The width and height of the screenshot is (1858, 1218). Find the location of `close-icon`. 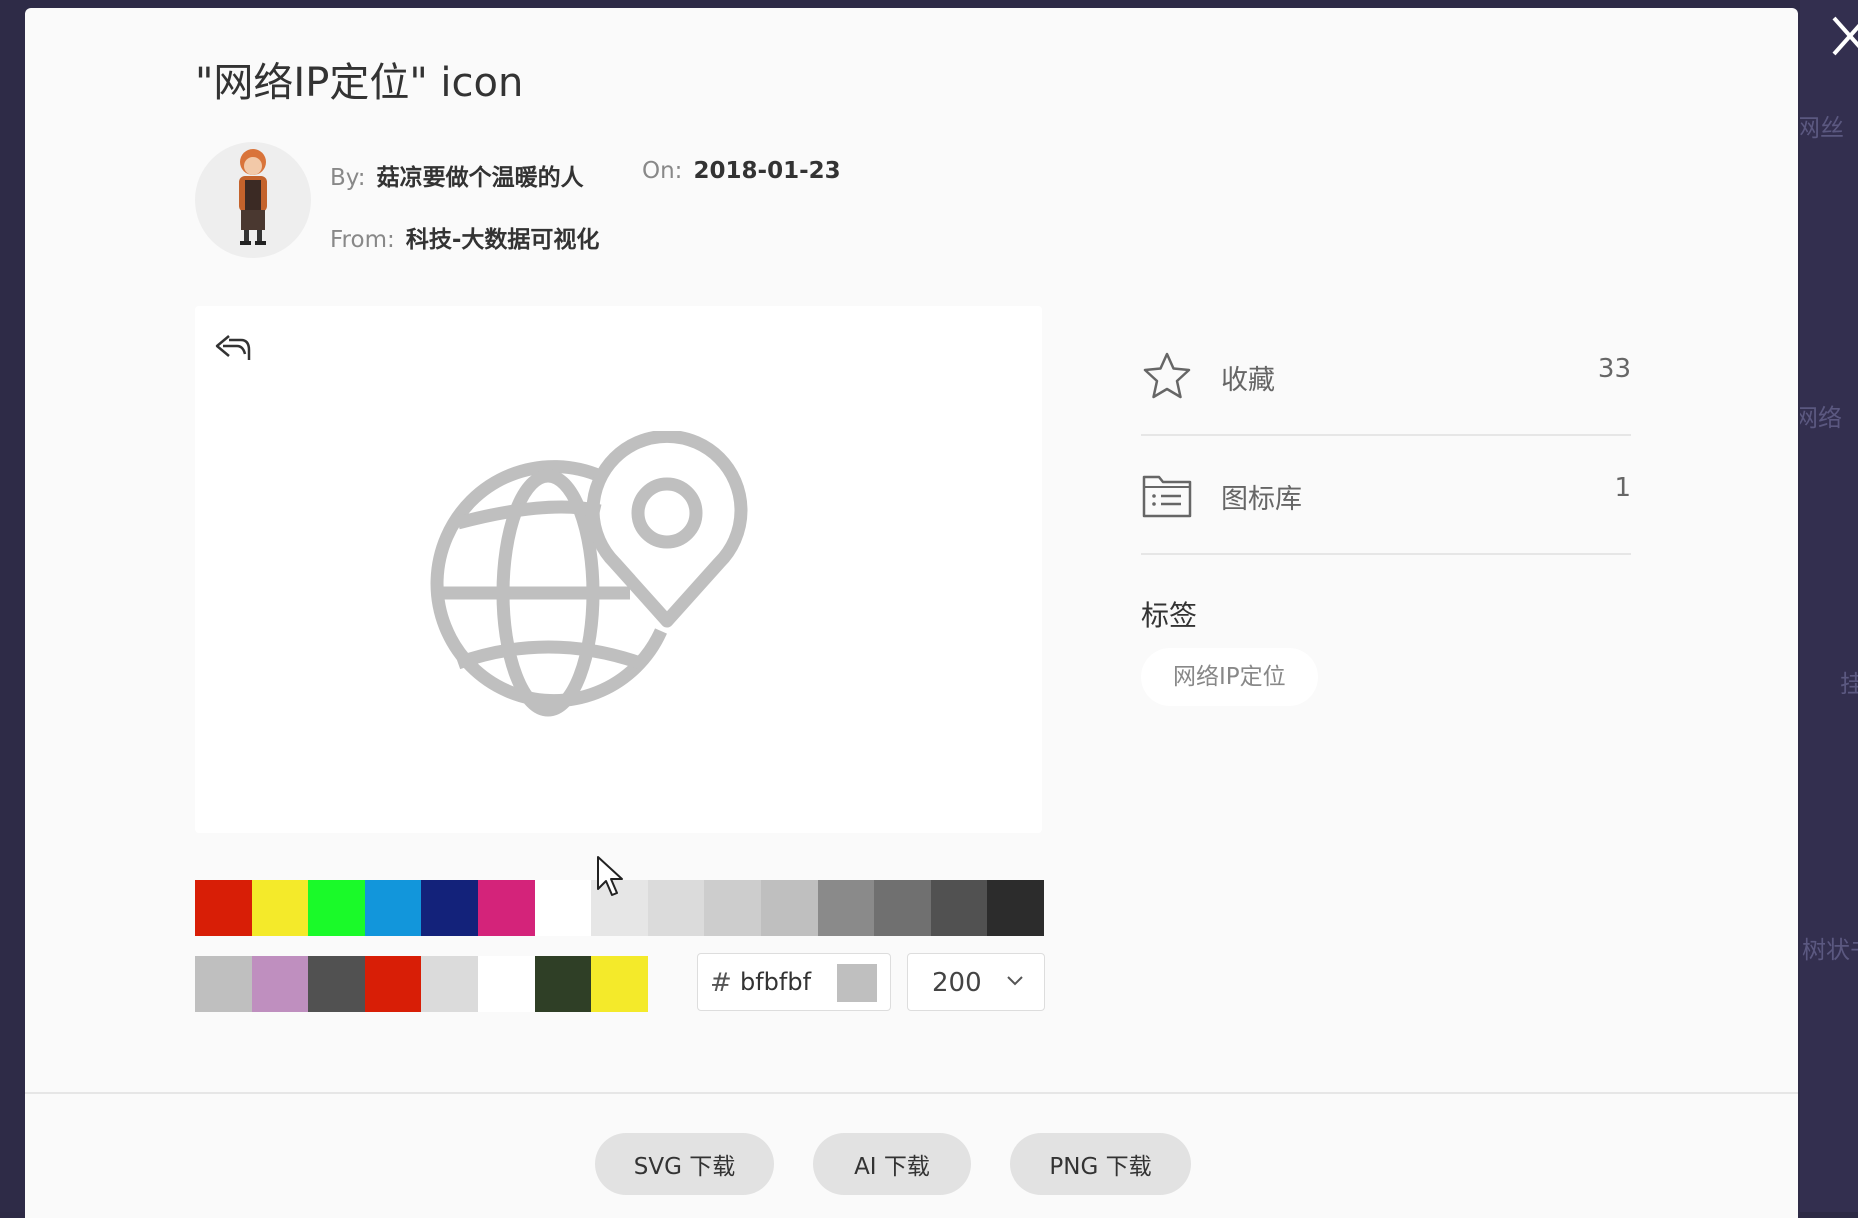

close-icon is located at coordinates (1844, 36).